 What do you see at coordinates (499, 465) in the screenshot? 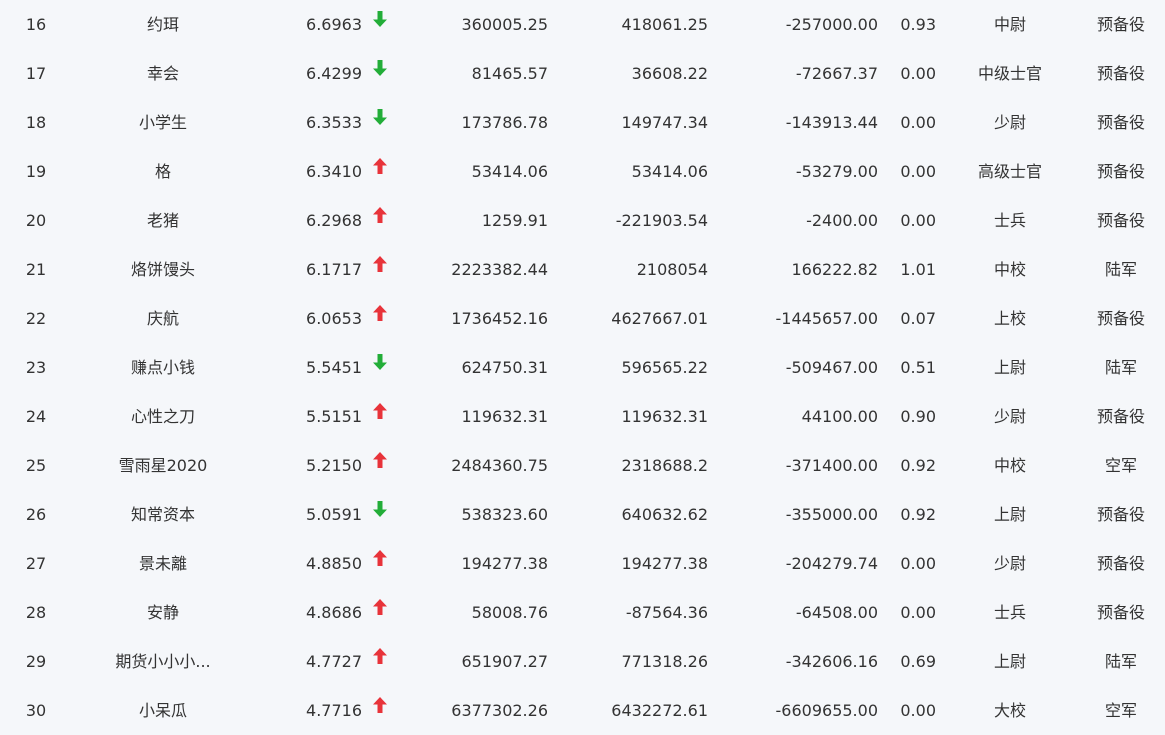
I see `value-1: 2484360.75` at bounding box center [499, 465].